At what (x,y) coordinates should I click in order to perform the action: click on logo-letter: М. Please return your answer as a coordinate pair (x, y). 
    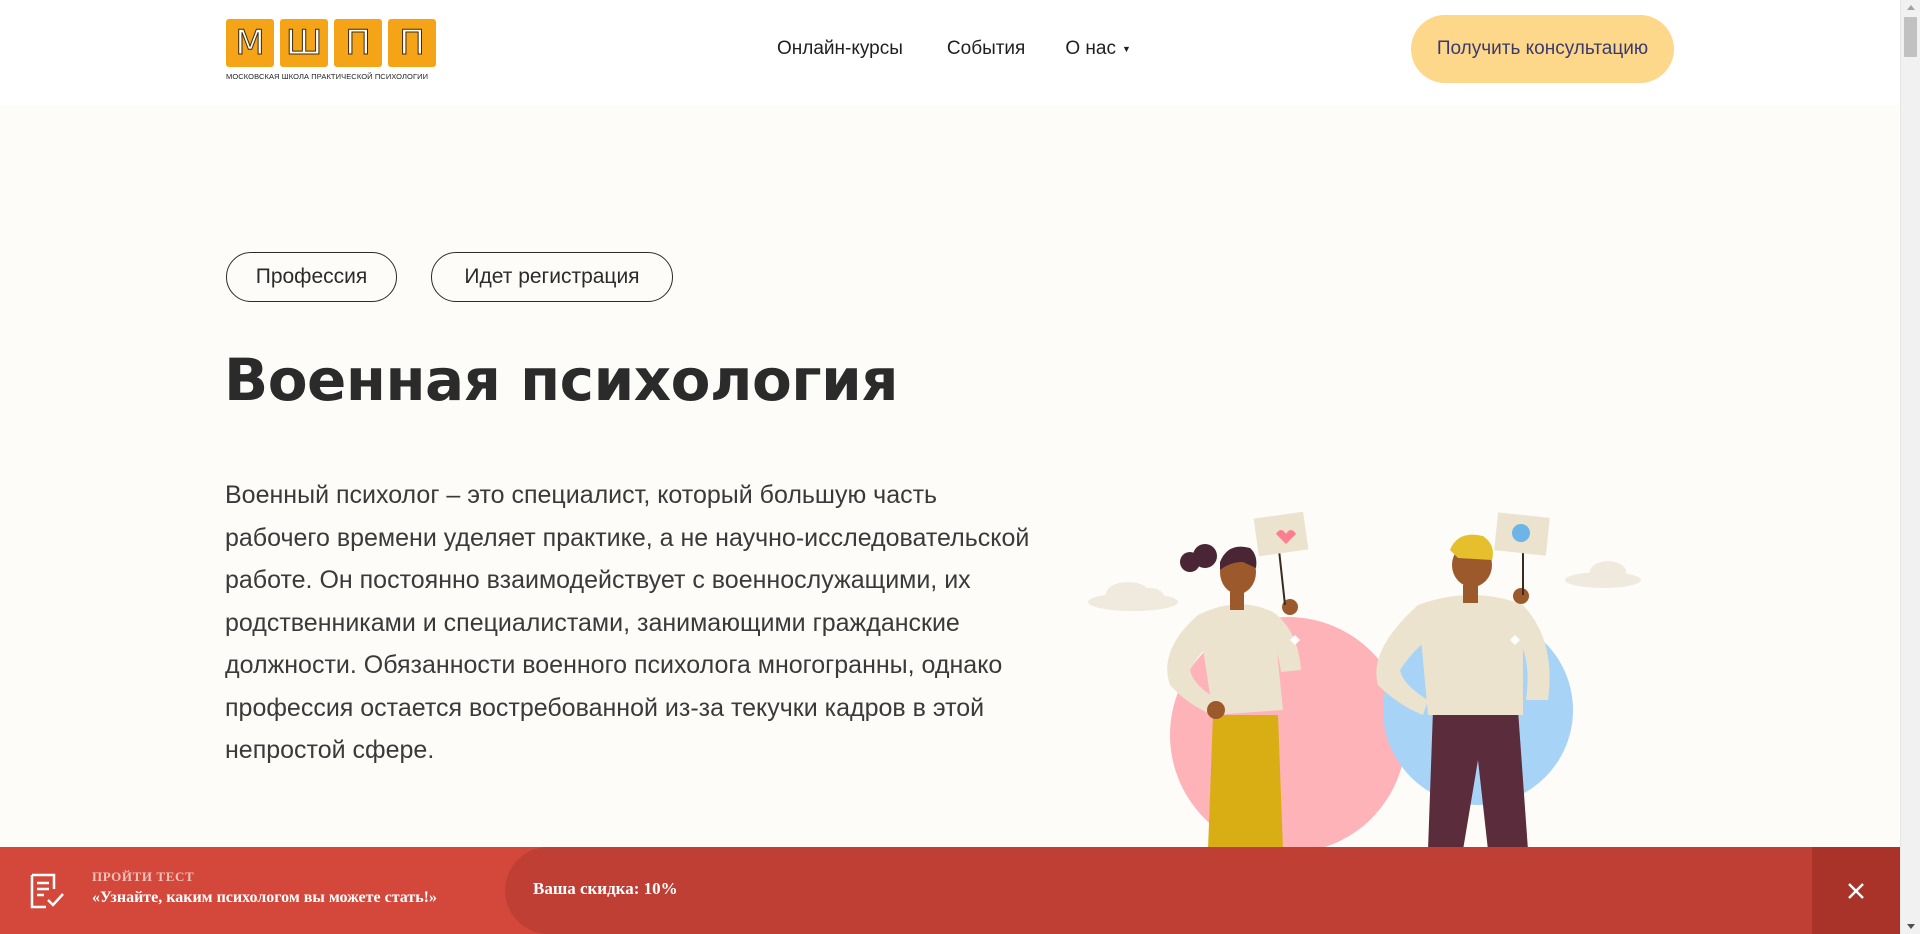
    Looking at the image, I should click on (250, 43).